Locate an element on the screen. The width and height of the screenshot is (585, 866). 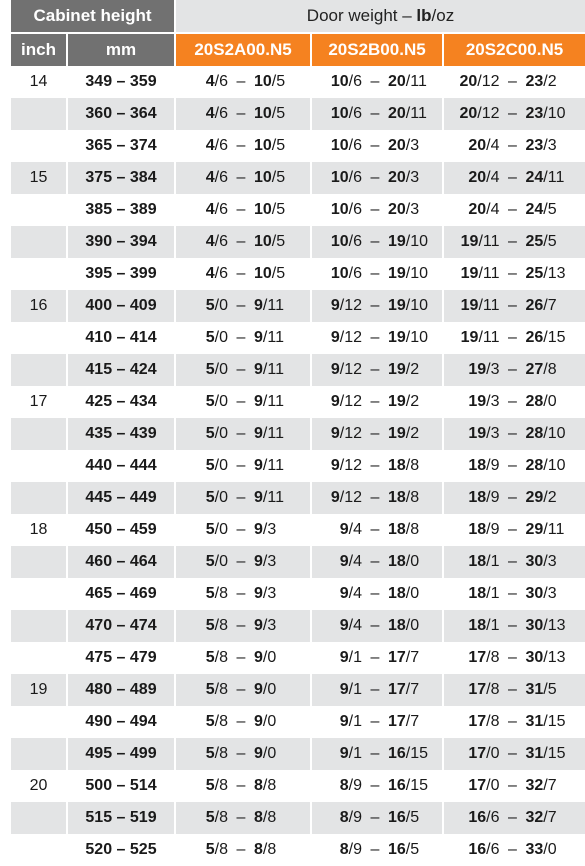
weight-min: 5/8 is located at coordinates (205, 658).